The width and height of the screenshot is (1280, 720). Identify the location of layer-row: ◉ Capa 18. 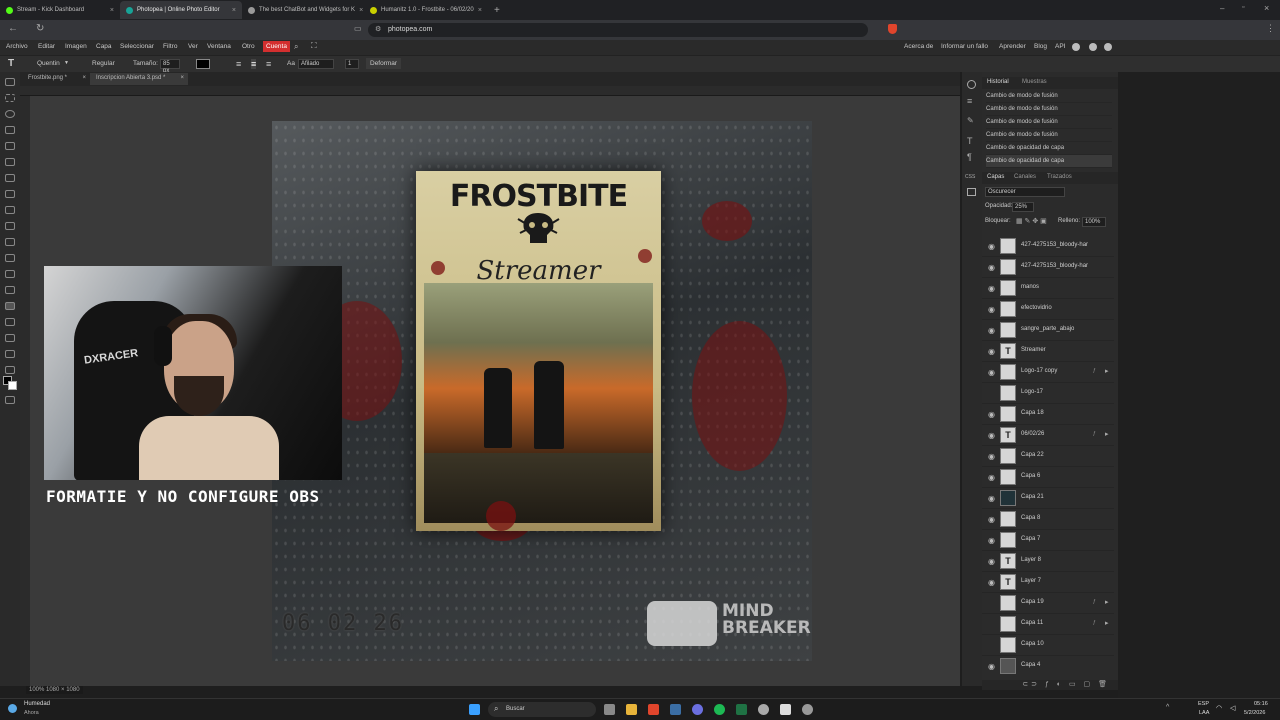
(1048, 414).